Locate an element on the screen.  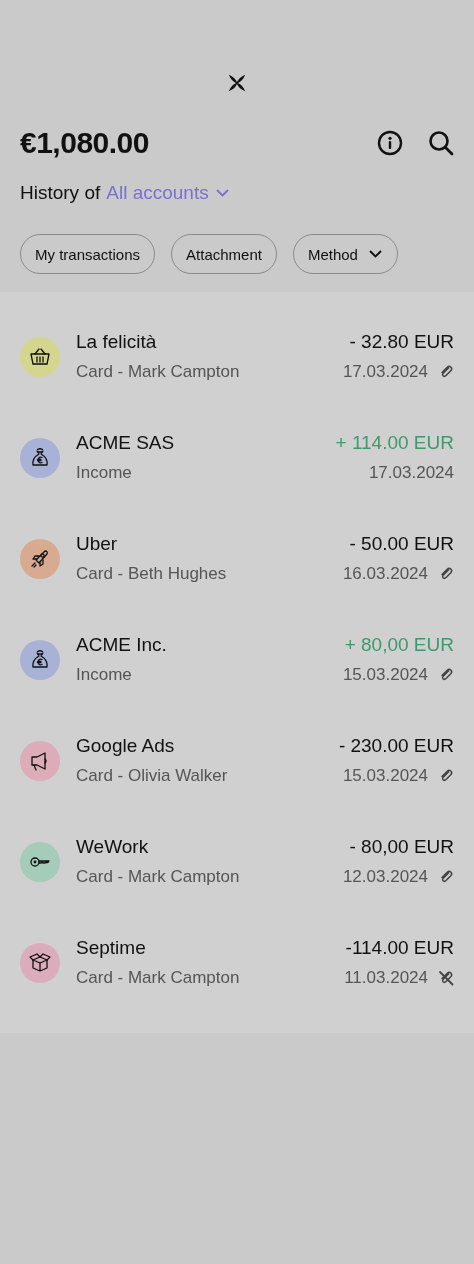
transaction-method: Card - Beth Hughes is located at coordinates (151, 574).